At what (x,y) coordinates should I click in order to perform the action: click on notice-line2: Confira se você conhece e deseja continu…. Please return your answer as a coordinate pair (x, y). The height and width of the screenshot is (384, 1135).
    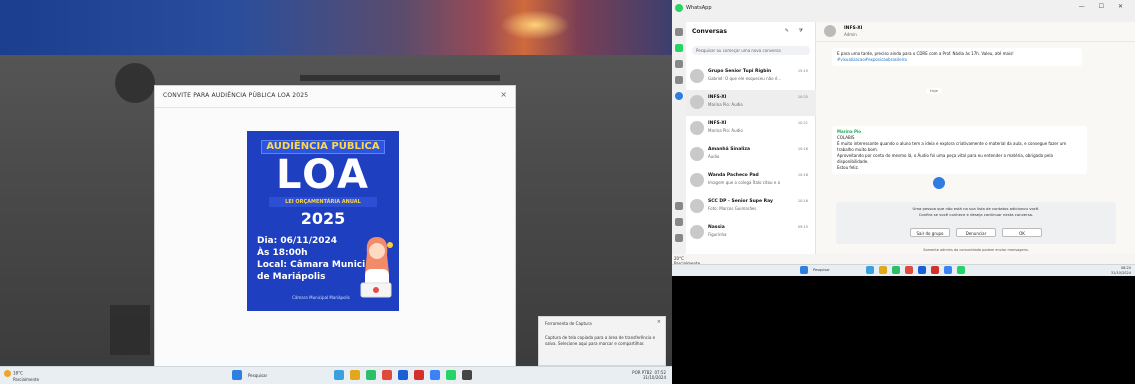
    Looking at the image, I should click on (976, 214).